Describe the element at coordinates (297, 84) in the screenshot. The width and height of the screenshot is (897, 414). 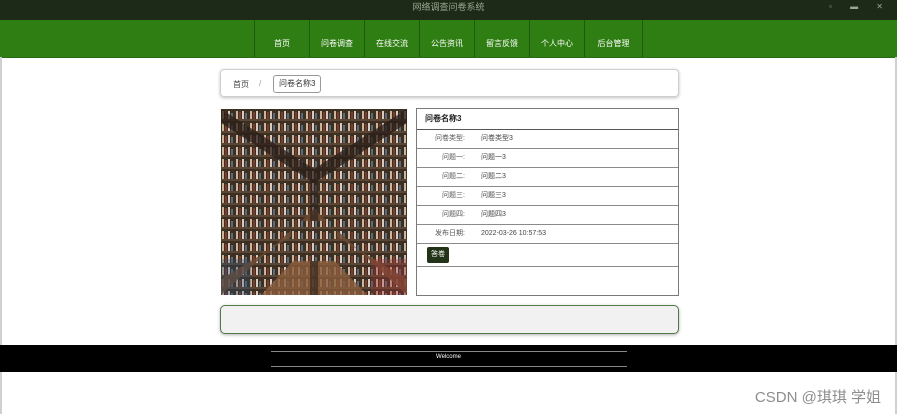
I see `breadcrumb-current: 问卷名称3` at that location.